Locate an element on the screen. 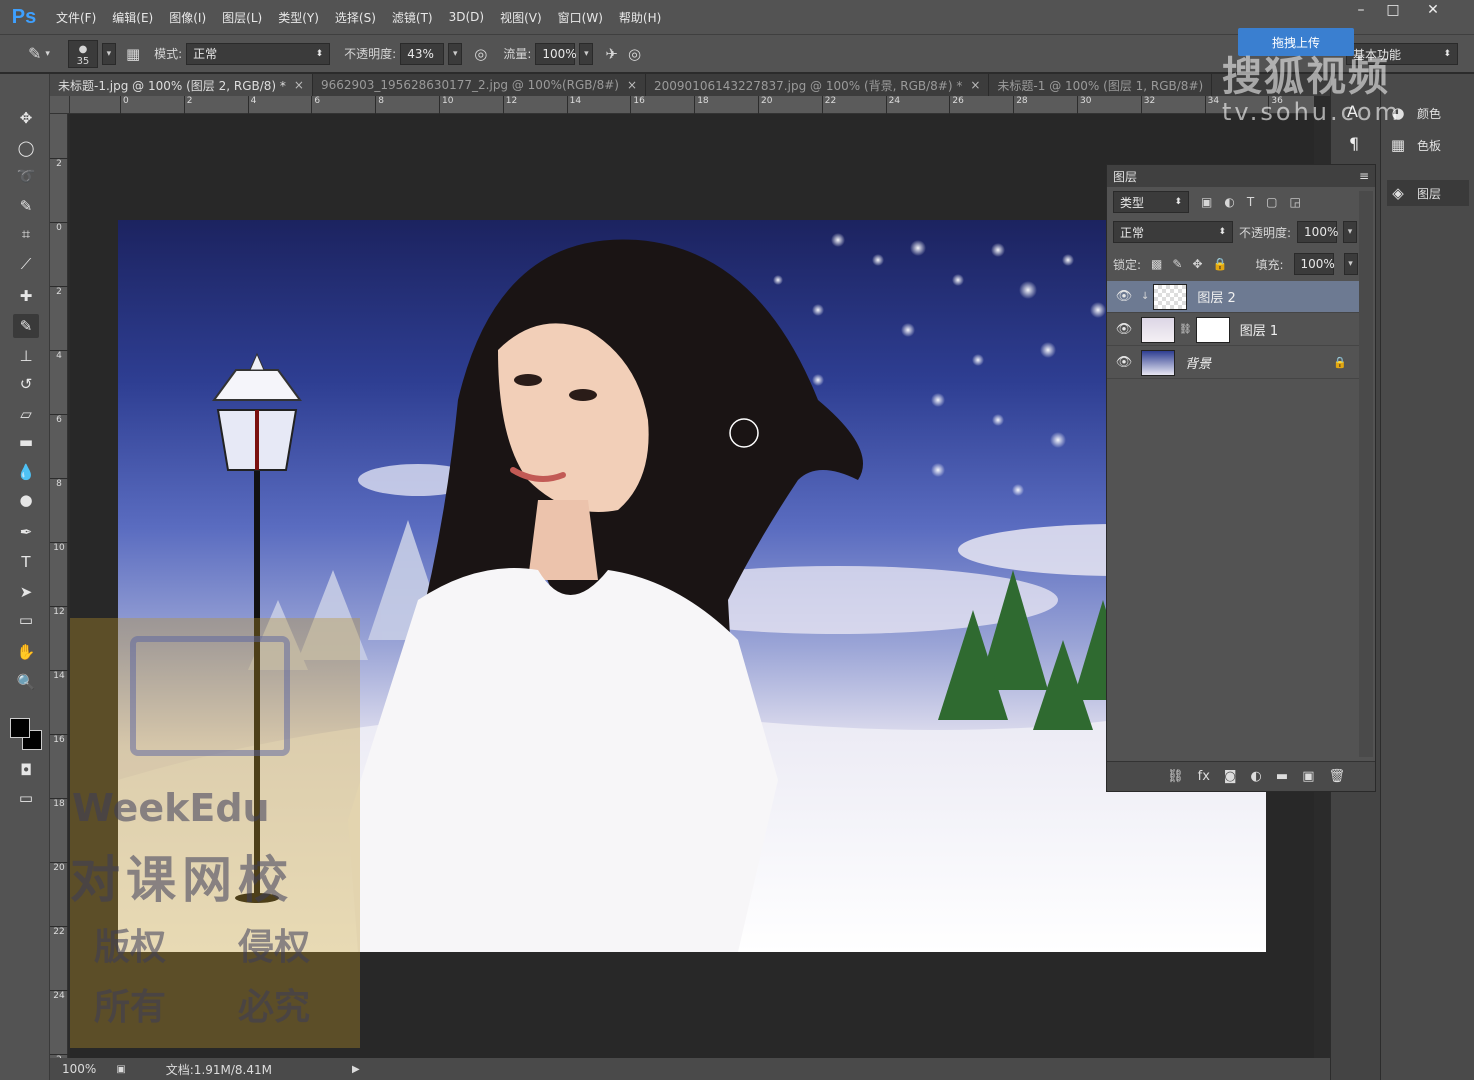  layers-panel-title: 图层 is located at coordinates (1125, 176).